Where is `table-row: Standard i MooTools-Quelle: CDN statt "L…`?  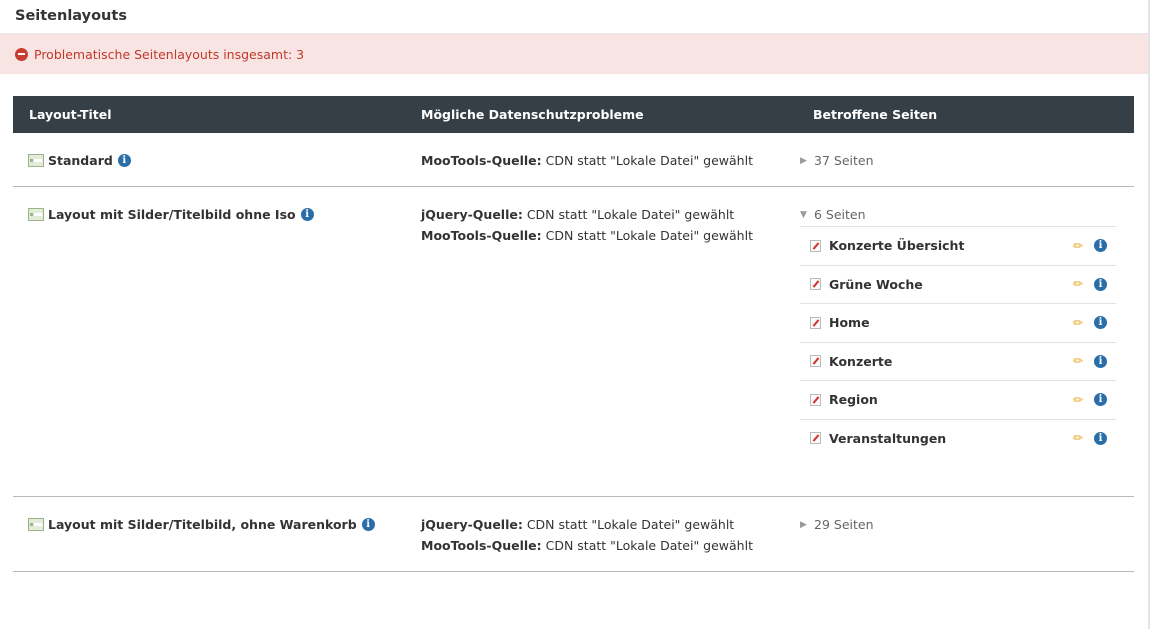 table-row: Standard i MooTools-Quelle: CDN statt "L… is located at coordinates (573, 160).